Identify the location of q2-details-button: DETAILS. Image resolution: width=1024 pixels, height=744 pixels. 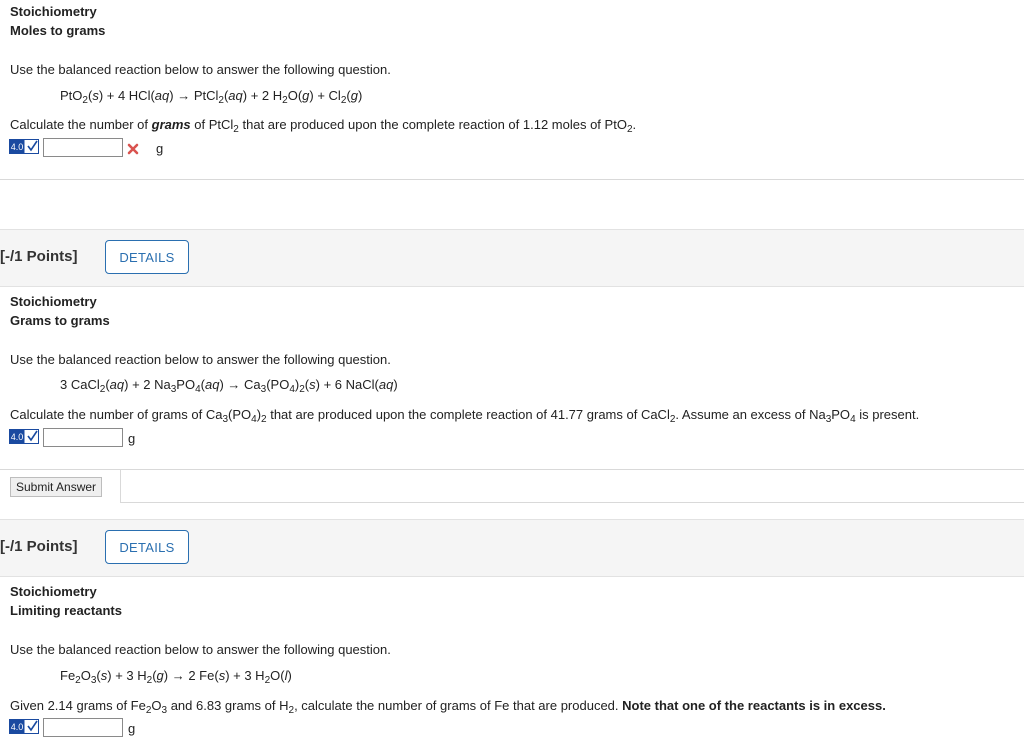
(147, 257).